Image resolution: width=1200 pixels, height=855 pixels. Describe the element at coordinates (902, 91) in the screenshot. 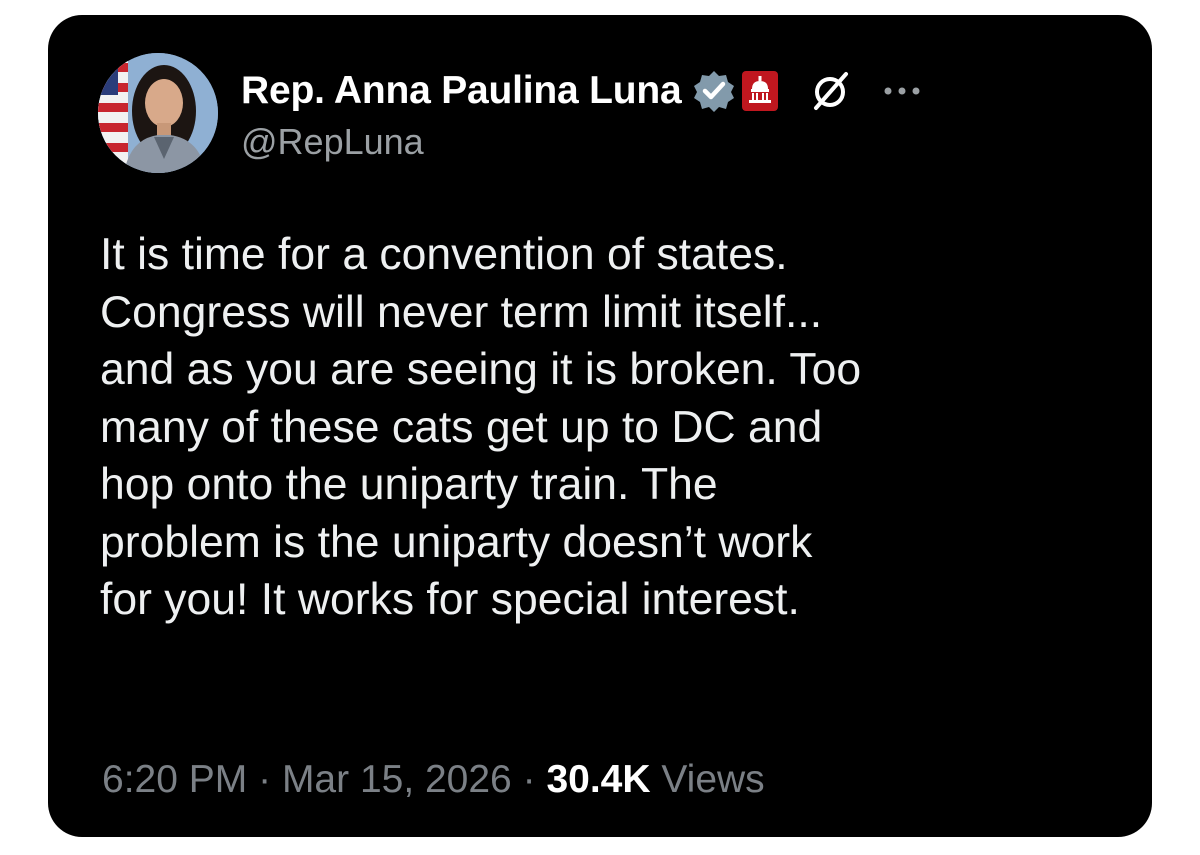

I see `more-options-icon` at that location.